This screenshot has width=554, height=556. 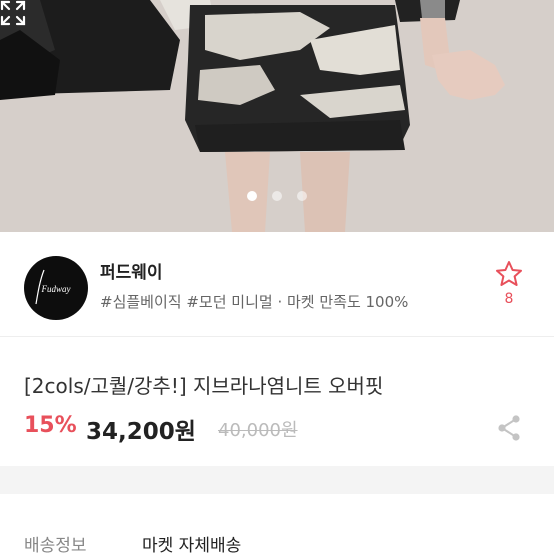 What do you see at coordinates (277, 480) in the screenshot?
I see `section-separator` at bounding box center [277, 480].